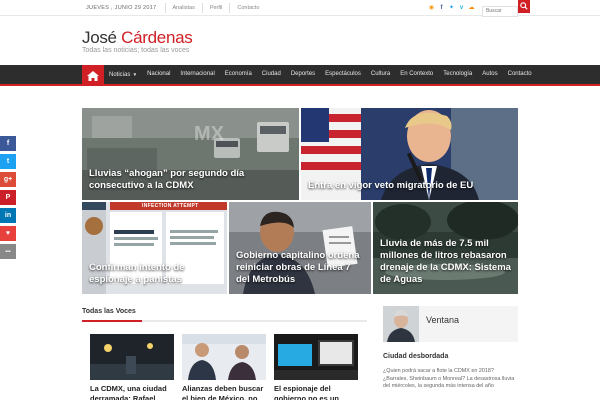  I want to click on love-share-button: ♥, so click(8, 233).